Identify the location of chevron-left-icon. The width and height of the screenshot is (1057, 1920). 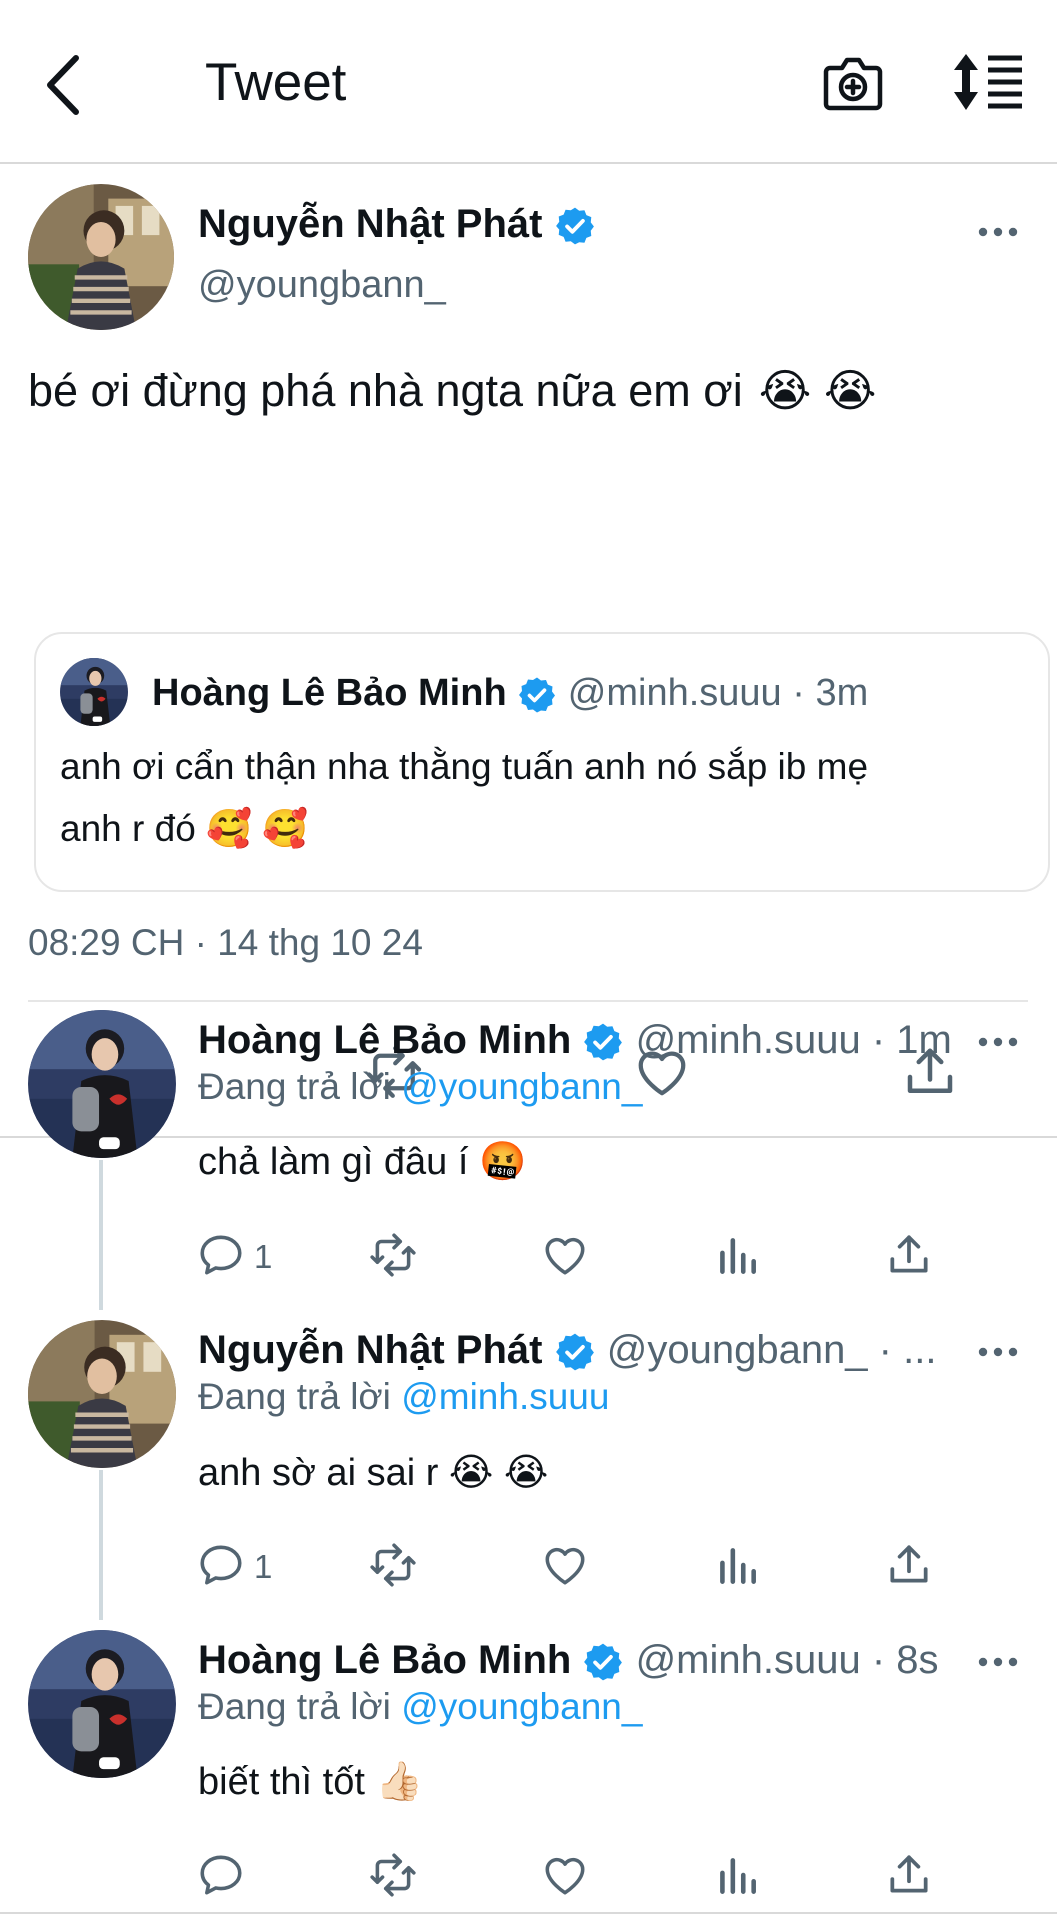
(63, 85).